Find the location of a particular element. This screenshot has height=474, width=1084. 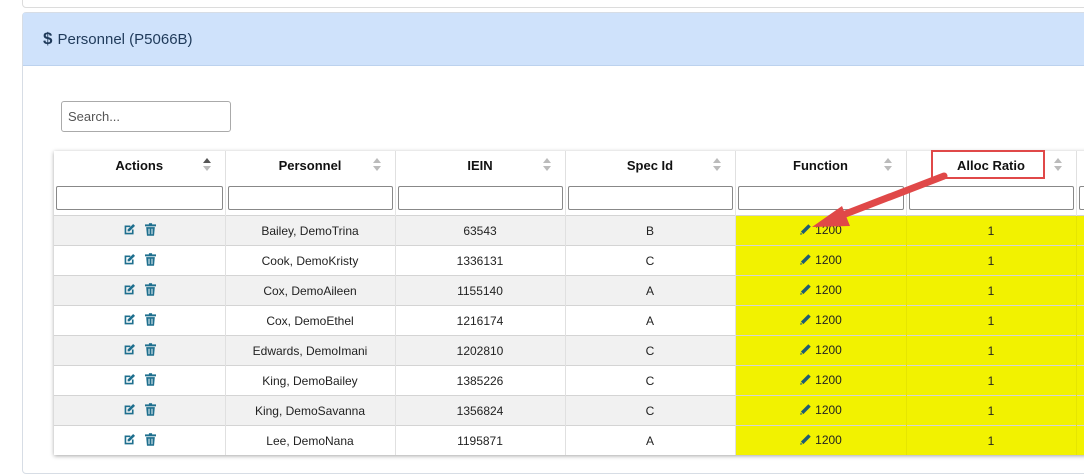

table-row: Cox, DemoAileen1155140A12001 is located at coordinates (569, 291).